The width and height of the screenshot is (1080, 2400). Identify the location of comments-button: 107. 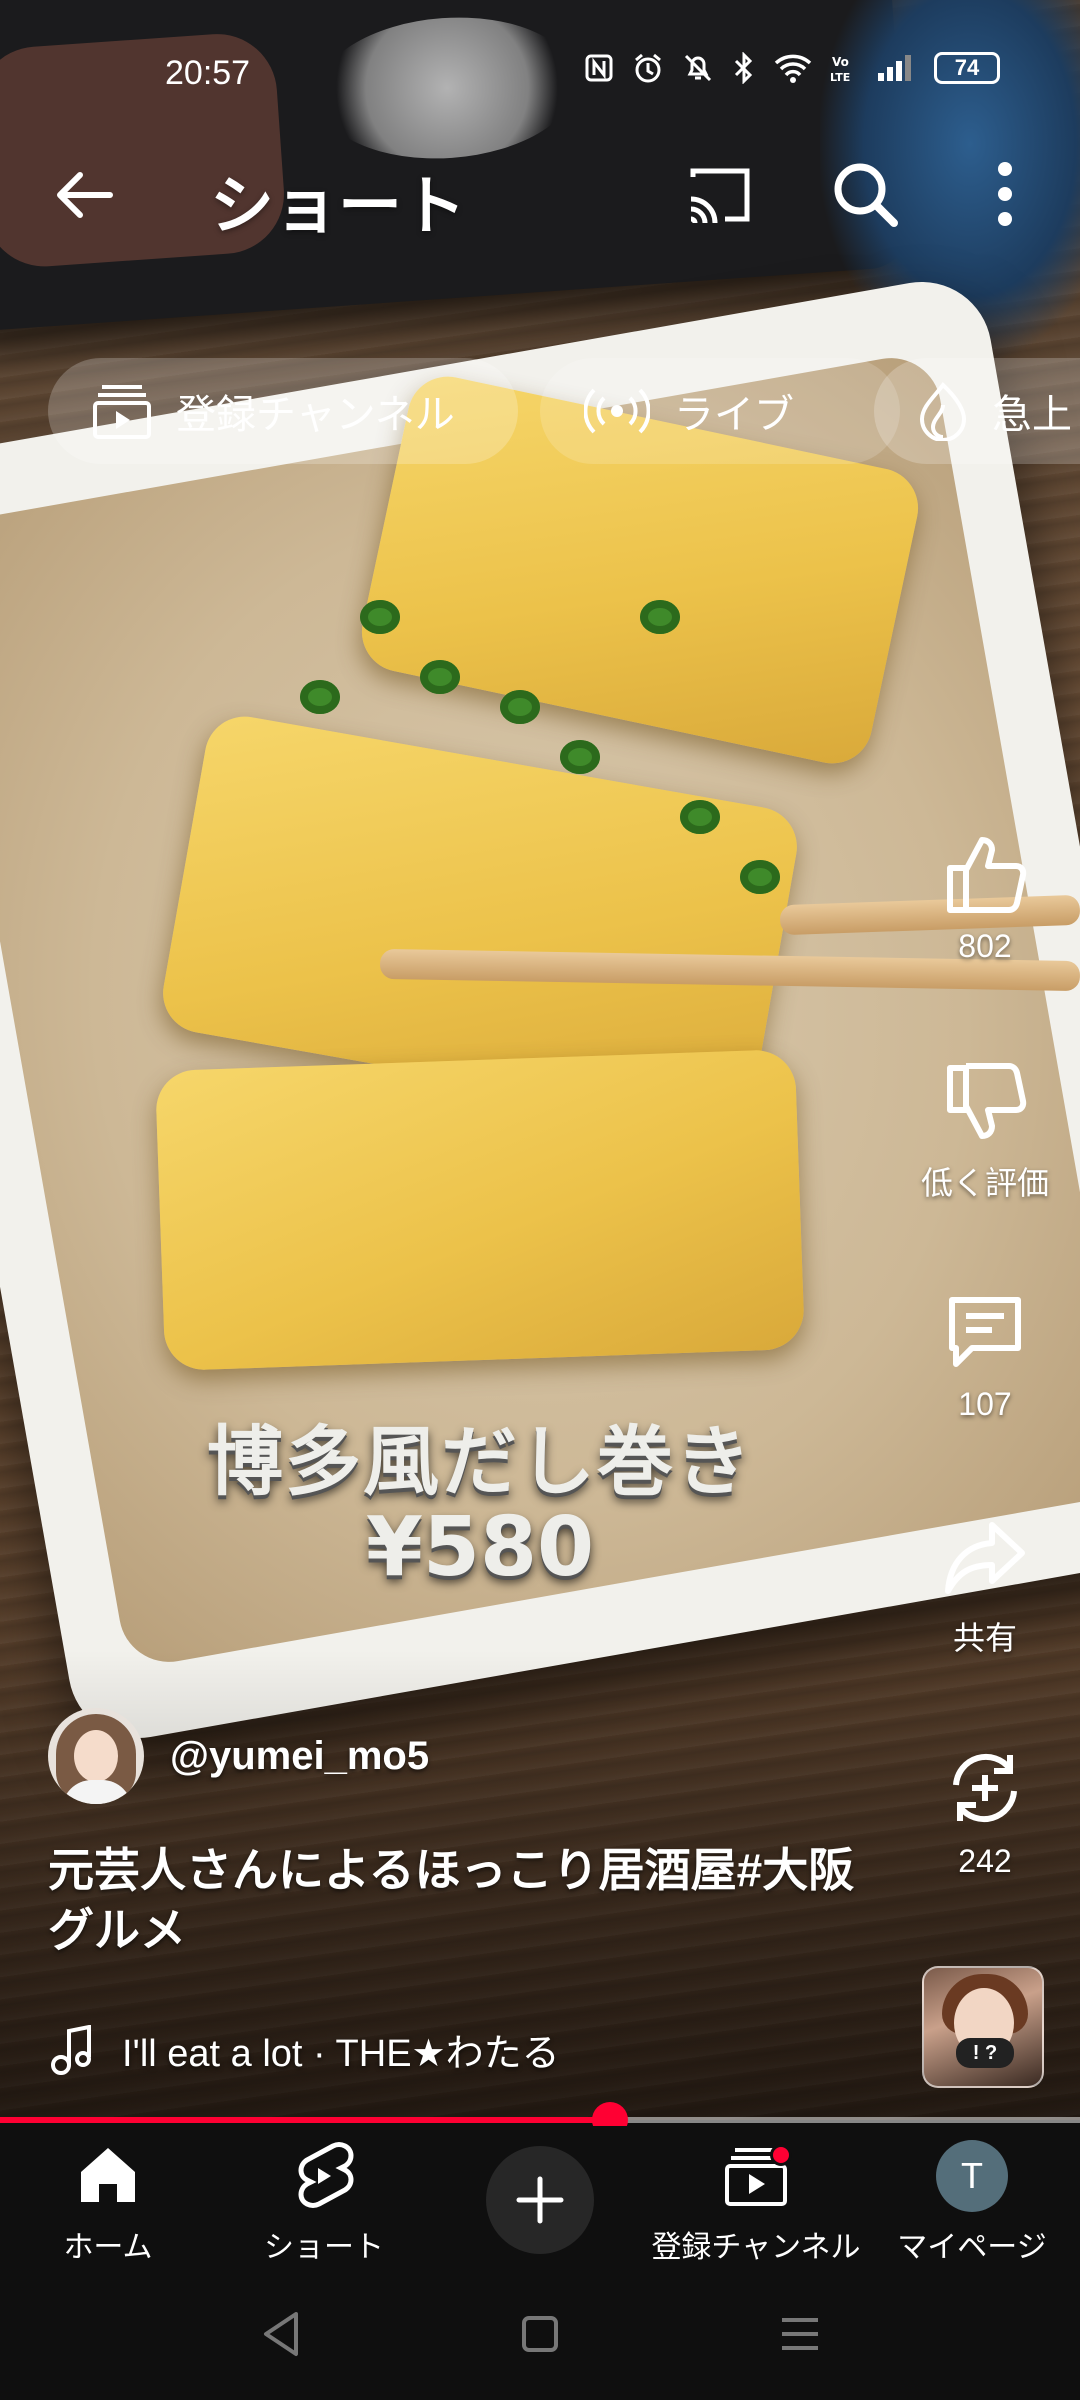
(985, 1355).